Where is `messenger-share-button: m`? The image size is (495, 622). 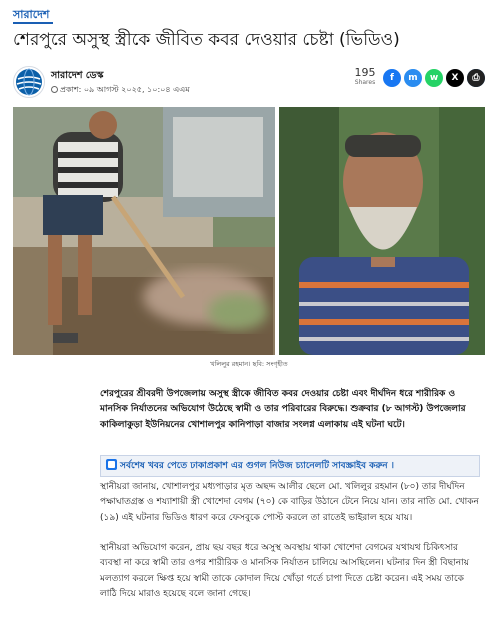
messenger-share-button: m is located at coordinates (413, 78).